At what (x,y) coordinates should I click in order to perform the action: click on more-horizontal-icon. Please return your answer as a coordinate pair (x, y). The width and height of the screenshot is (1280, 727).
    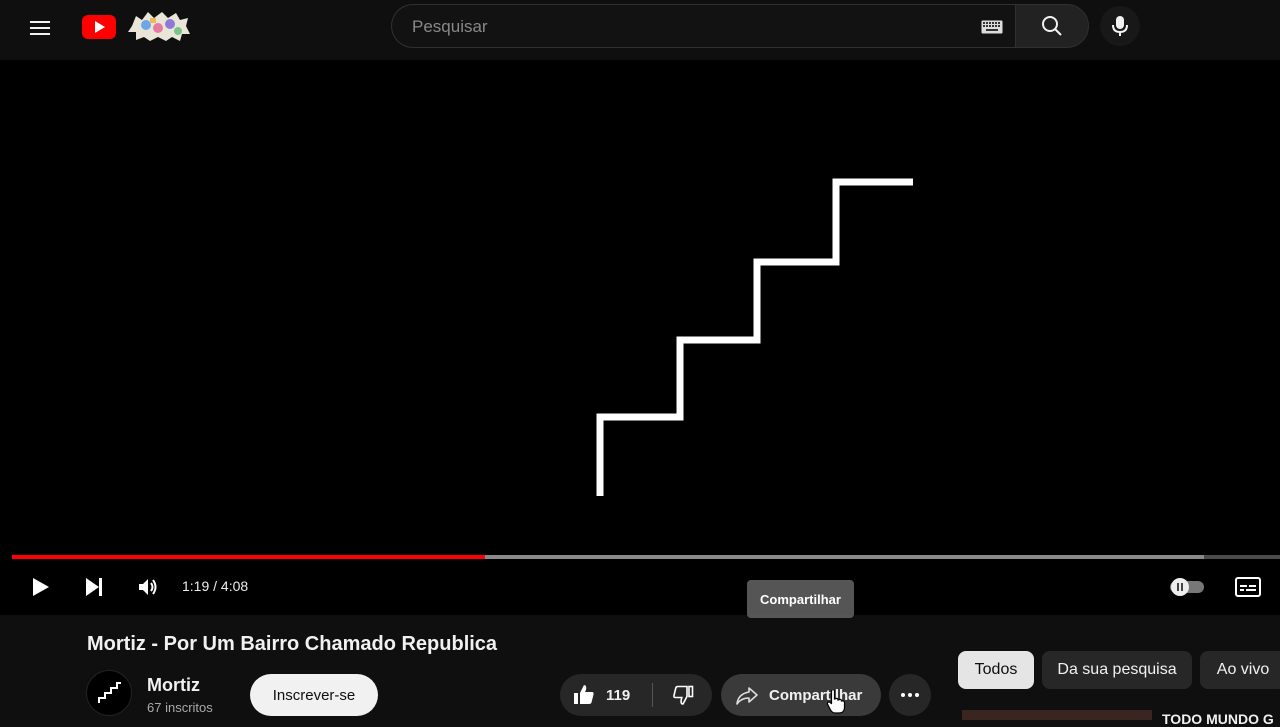
    Looking at the image, I should click on (910, 695).